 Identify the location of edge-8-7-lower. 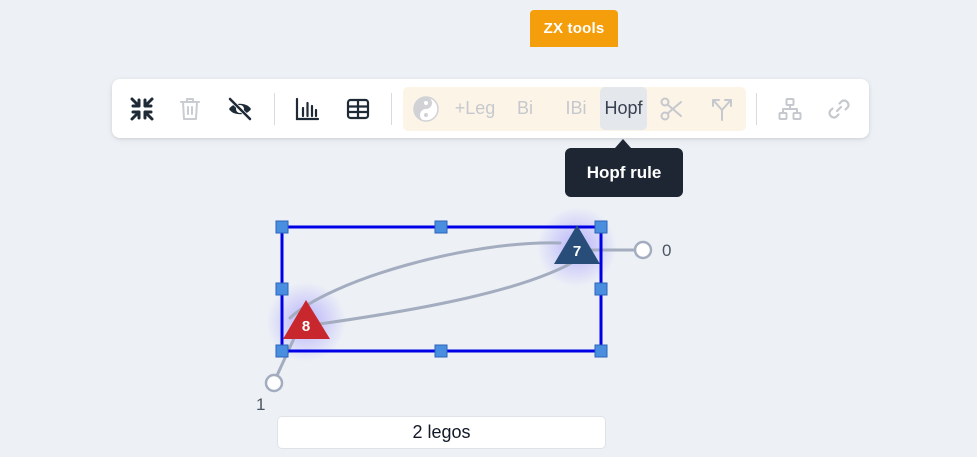
(446, 291).